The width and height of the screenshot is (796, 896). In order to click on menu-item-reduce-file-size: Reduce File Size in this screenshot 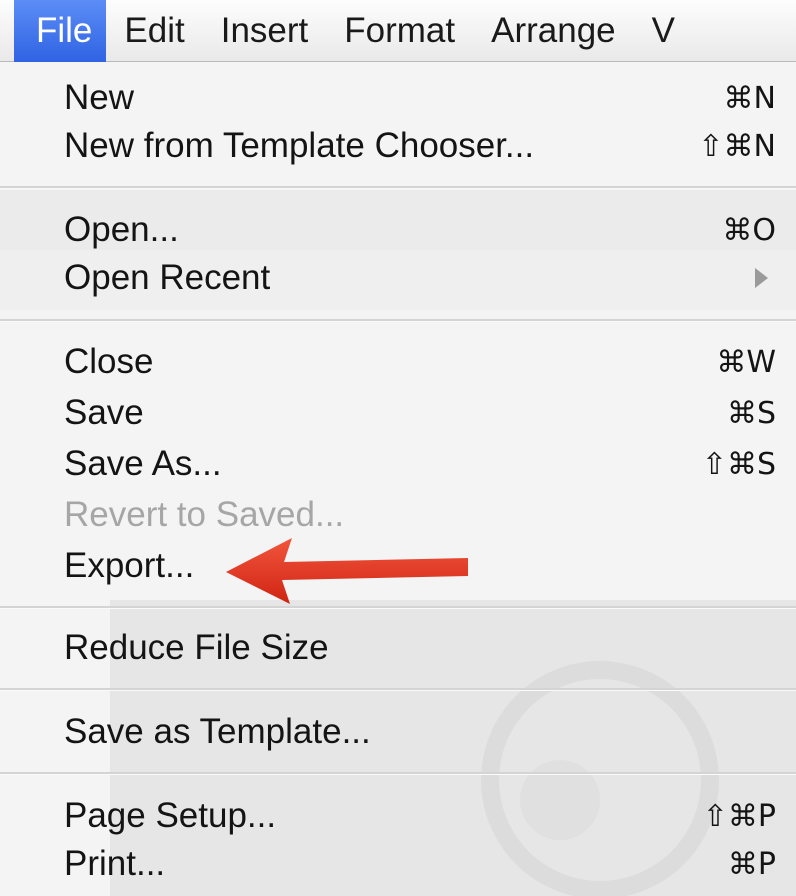, I will do `click(421, 648)`.